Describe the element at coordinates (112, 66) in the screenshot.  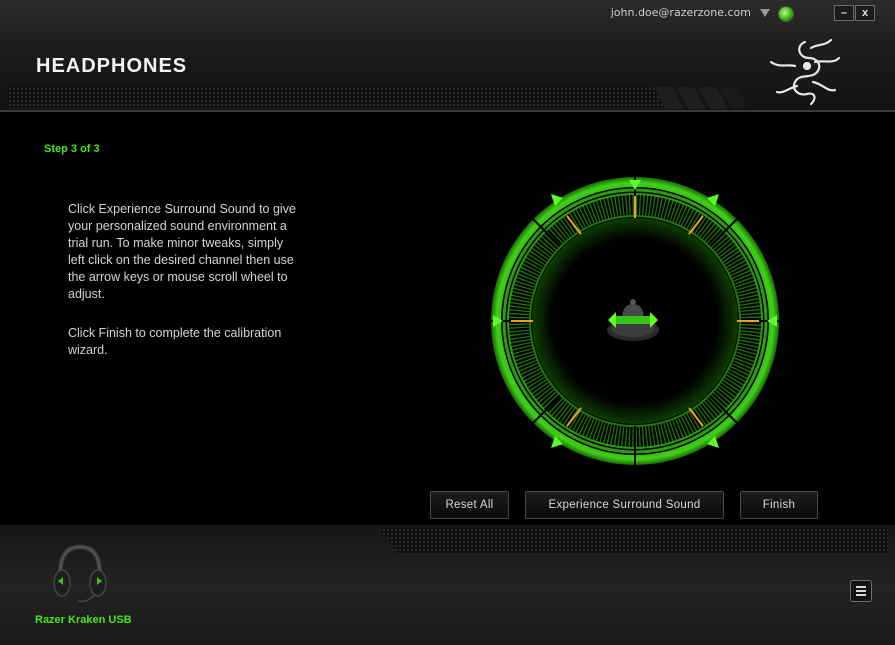
I see `page-title: HEADPHONES` at that location.